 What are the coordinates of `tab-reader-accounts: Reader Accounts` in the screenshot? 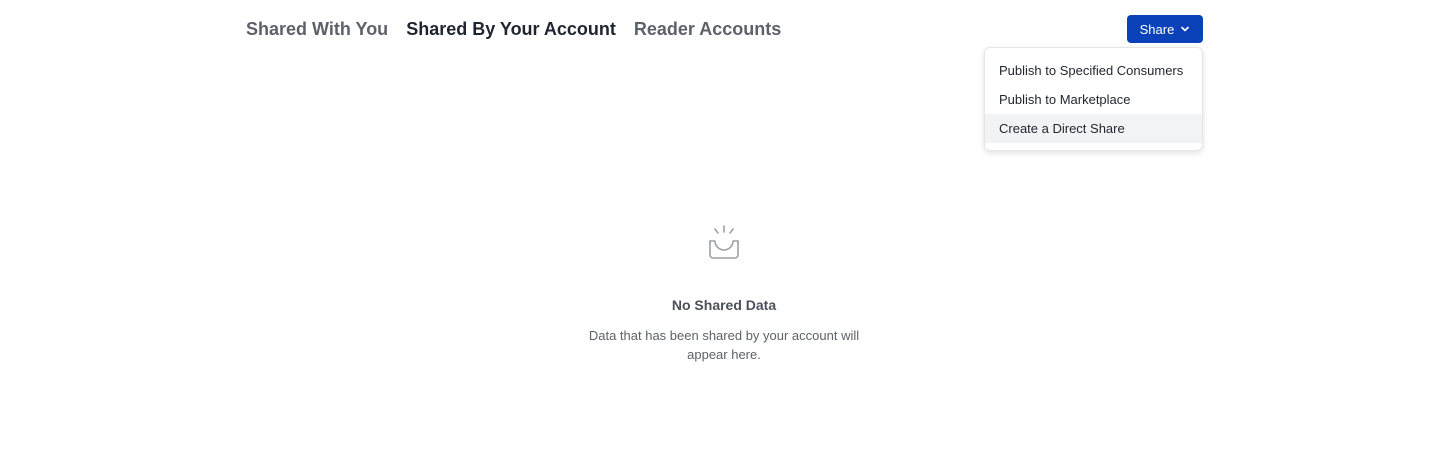 It's located at (707, 29).